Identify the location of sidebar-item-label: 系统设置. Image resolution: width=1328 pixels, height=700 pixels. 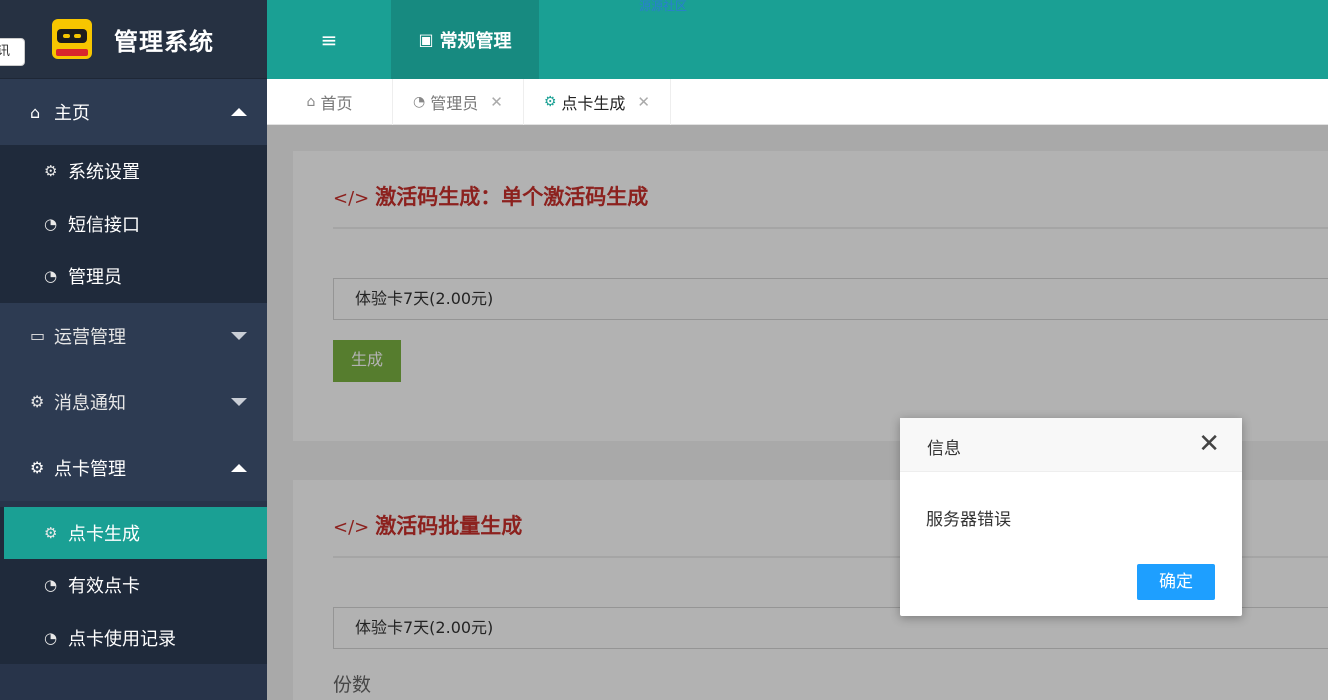
(104, 173).